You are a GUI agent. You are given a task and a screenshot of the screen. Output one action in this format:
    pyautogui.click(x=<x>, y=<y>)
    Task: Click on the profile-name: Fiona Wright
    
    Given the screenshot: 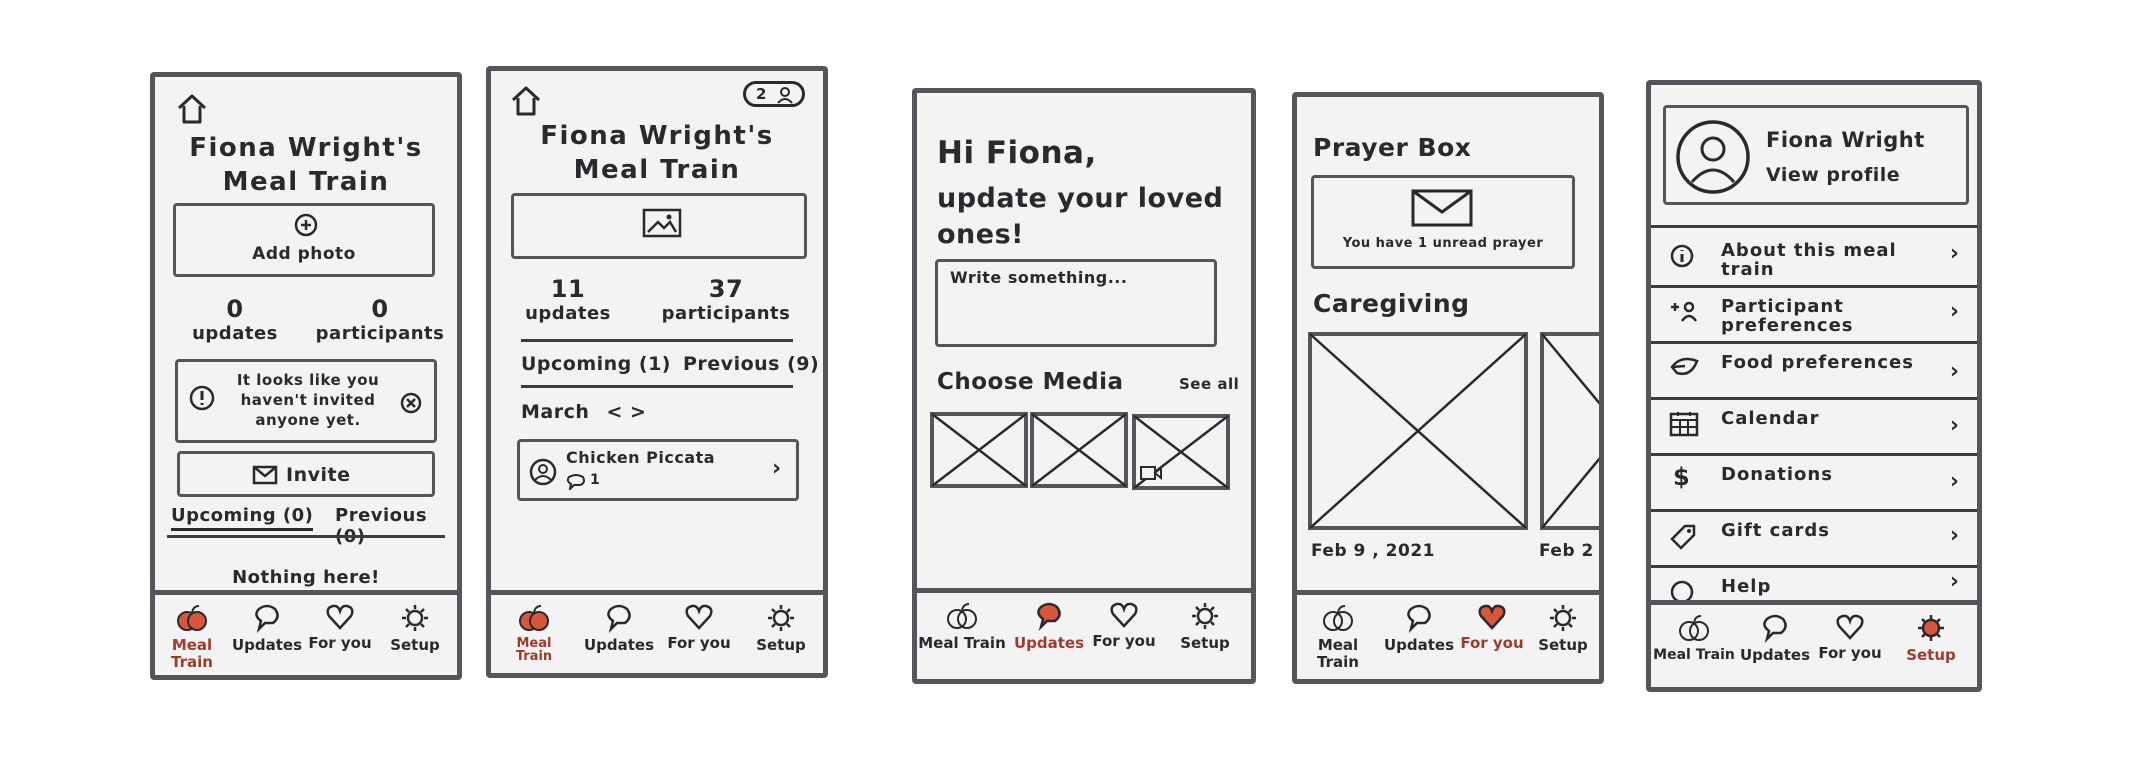 What is the action you would take?
    pyautogui.click(x=1845, y=140)
    